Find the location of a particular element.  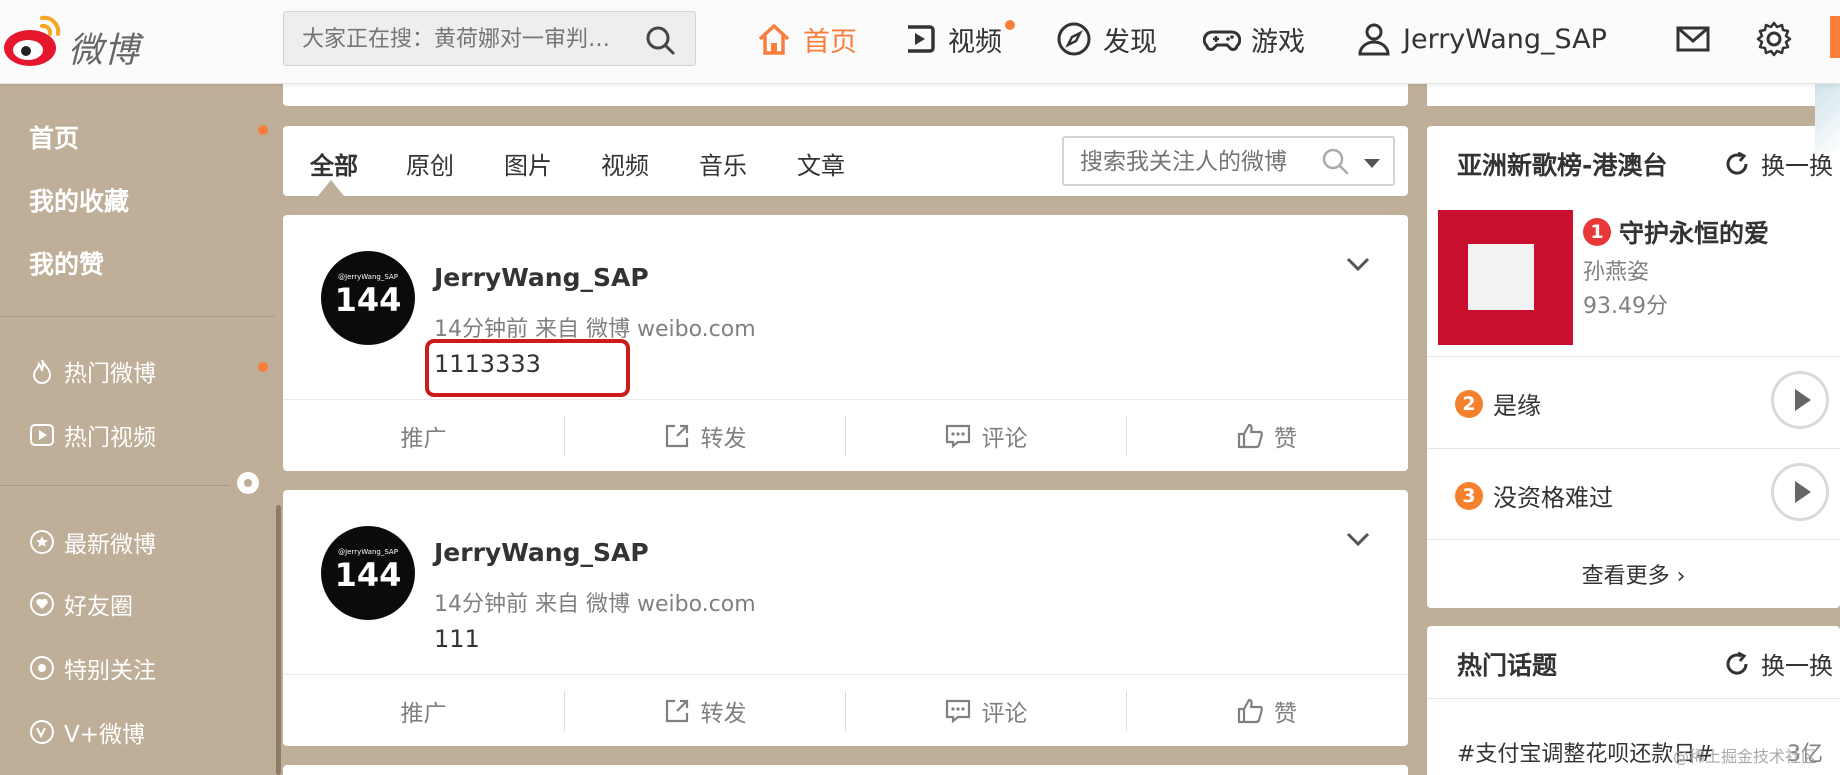

global-search-input is located at coordinates (470, 39).